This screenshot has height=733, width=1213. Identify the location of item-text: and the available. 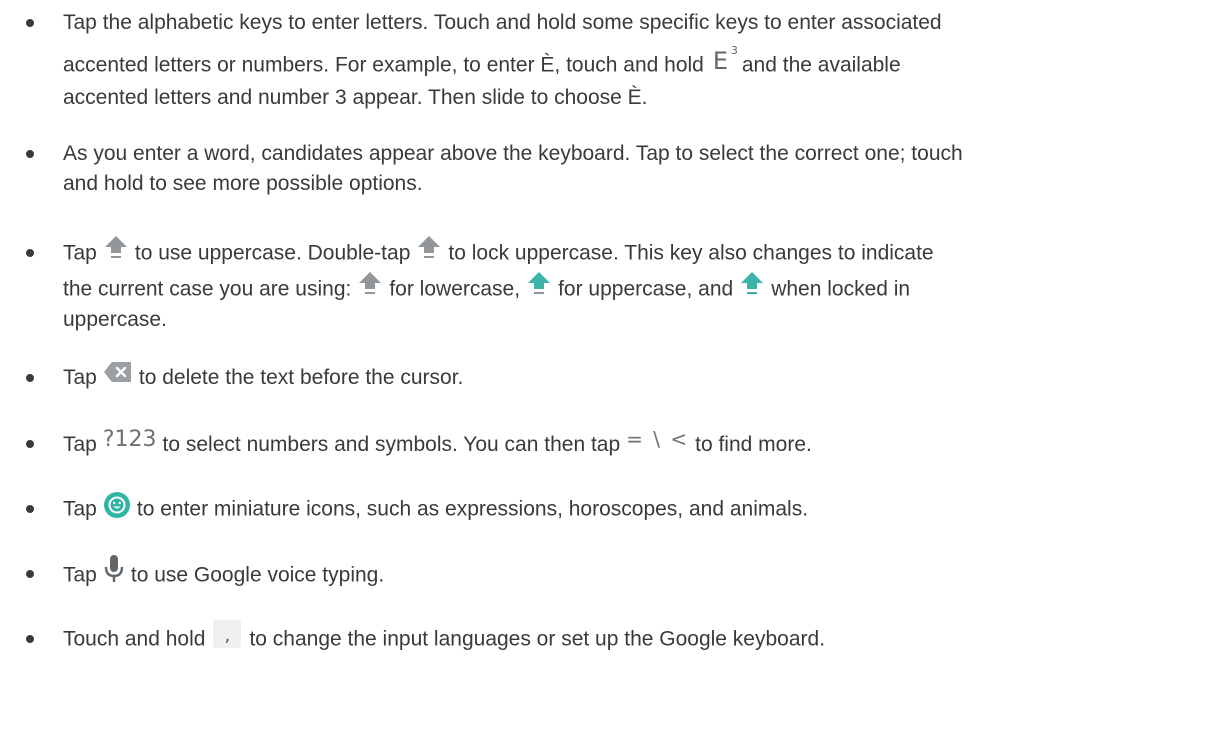
(821, 65).